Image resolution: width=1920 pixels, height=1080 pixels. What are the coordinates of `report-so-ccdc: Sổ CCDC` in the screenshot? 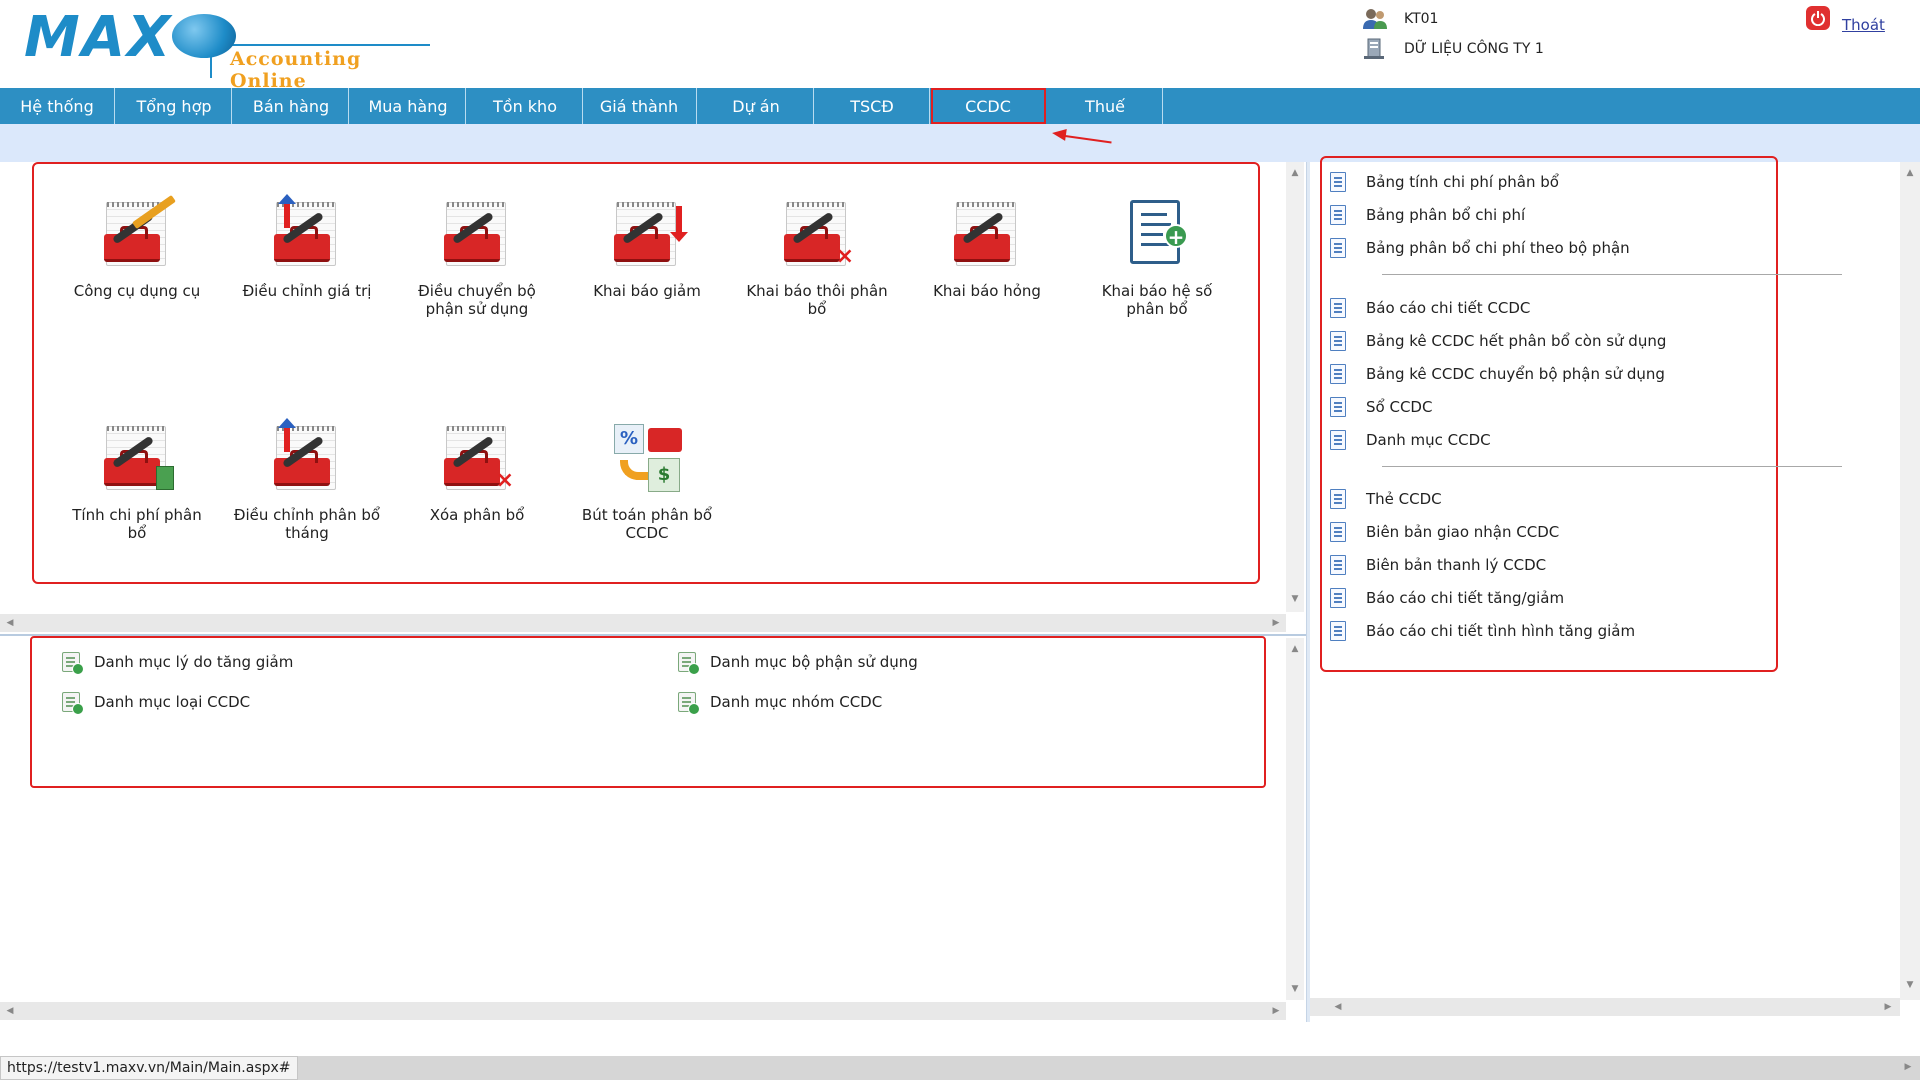 It's located at (1381, 407).